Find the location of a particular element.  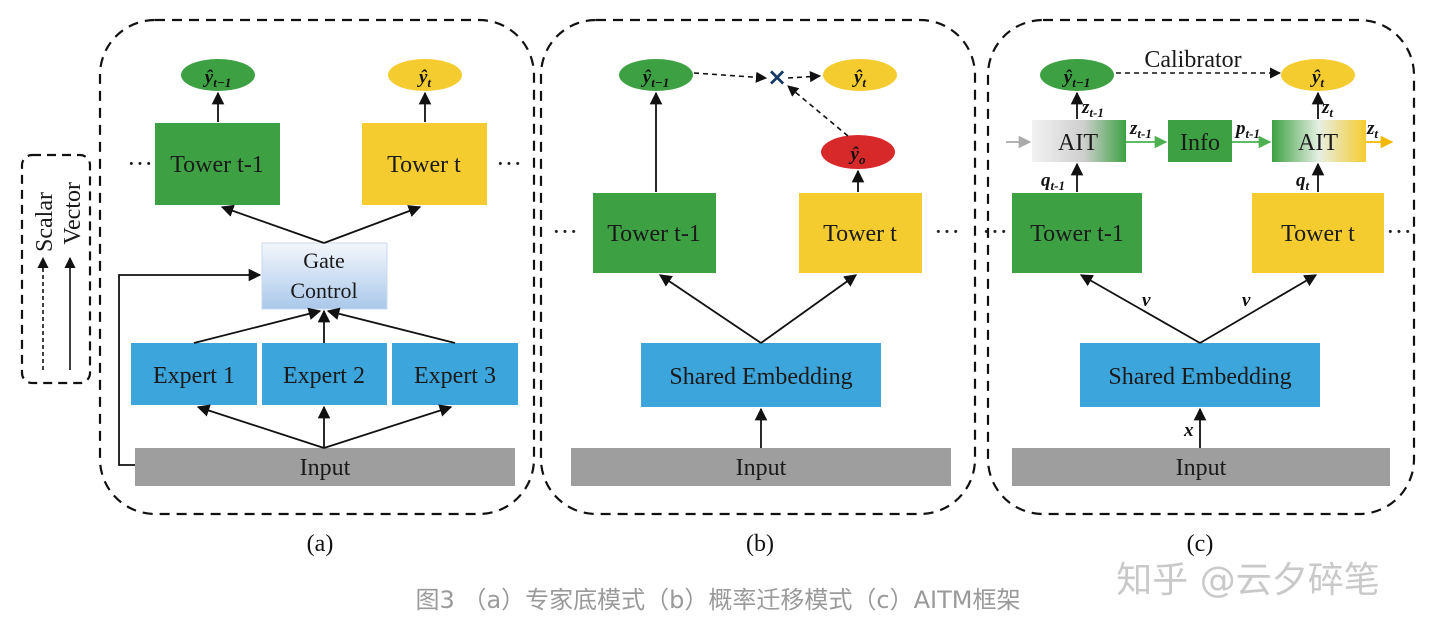

tower-cur-c-label: Tower t is located at coordinates (1318, 234).